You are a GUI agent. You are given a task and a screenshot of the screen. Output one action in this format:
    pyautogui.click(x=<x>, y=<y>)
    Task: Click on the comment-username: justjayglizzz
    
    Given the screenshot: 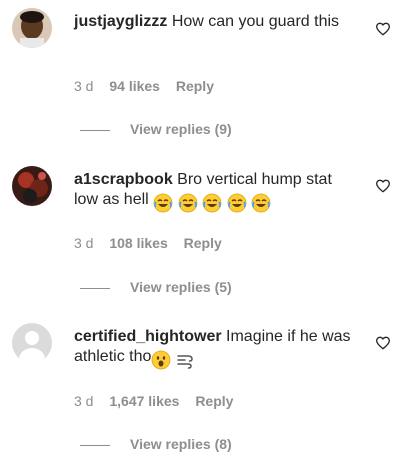 What is the action you would take?
    pyautogui.click(x=120, y=21)
    